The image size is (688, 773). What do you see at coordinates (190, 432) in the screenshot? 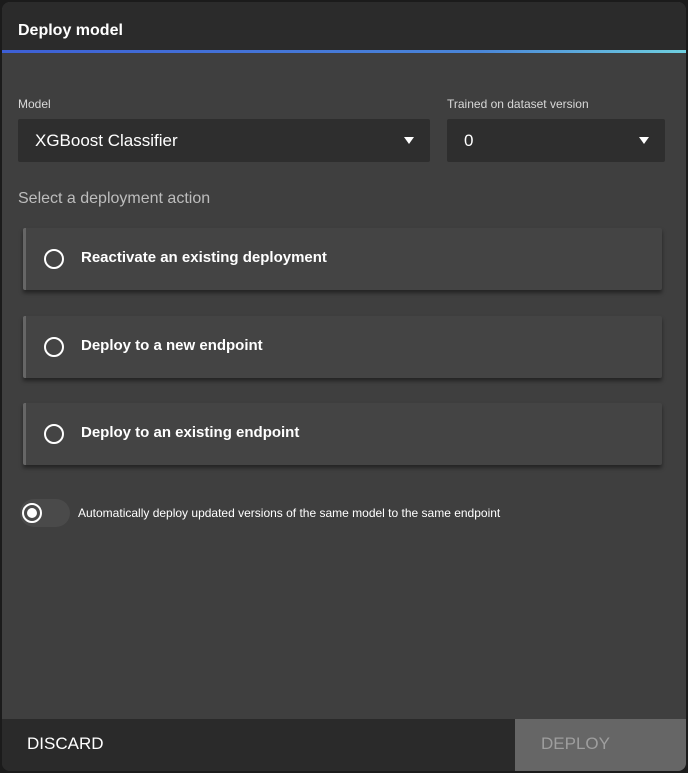
I see `option-label: Deploy to an existing endpoint` at bounding box center [190, 432].